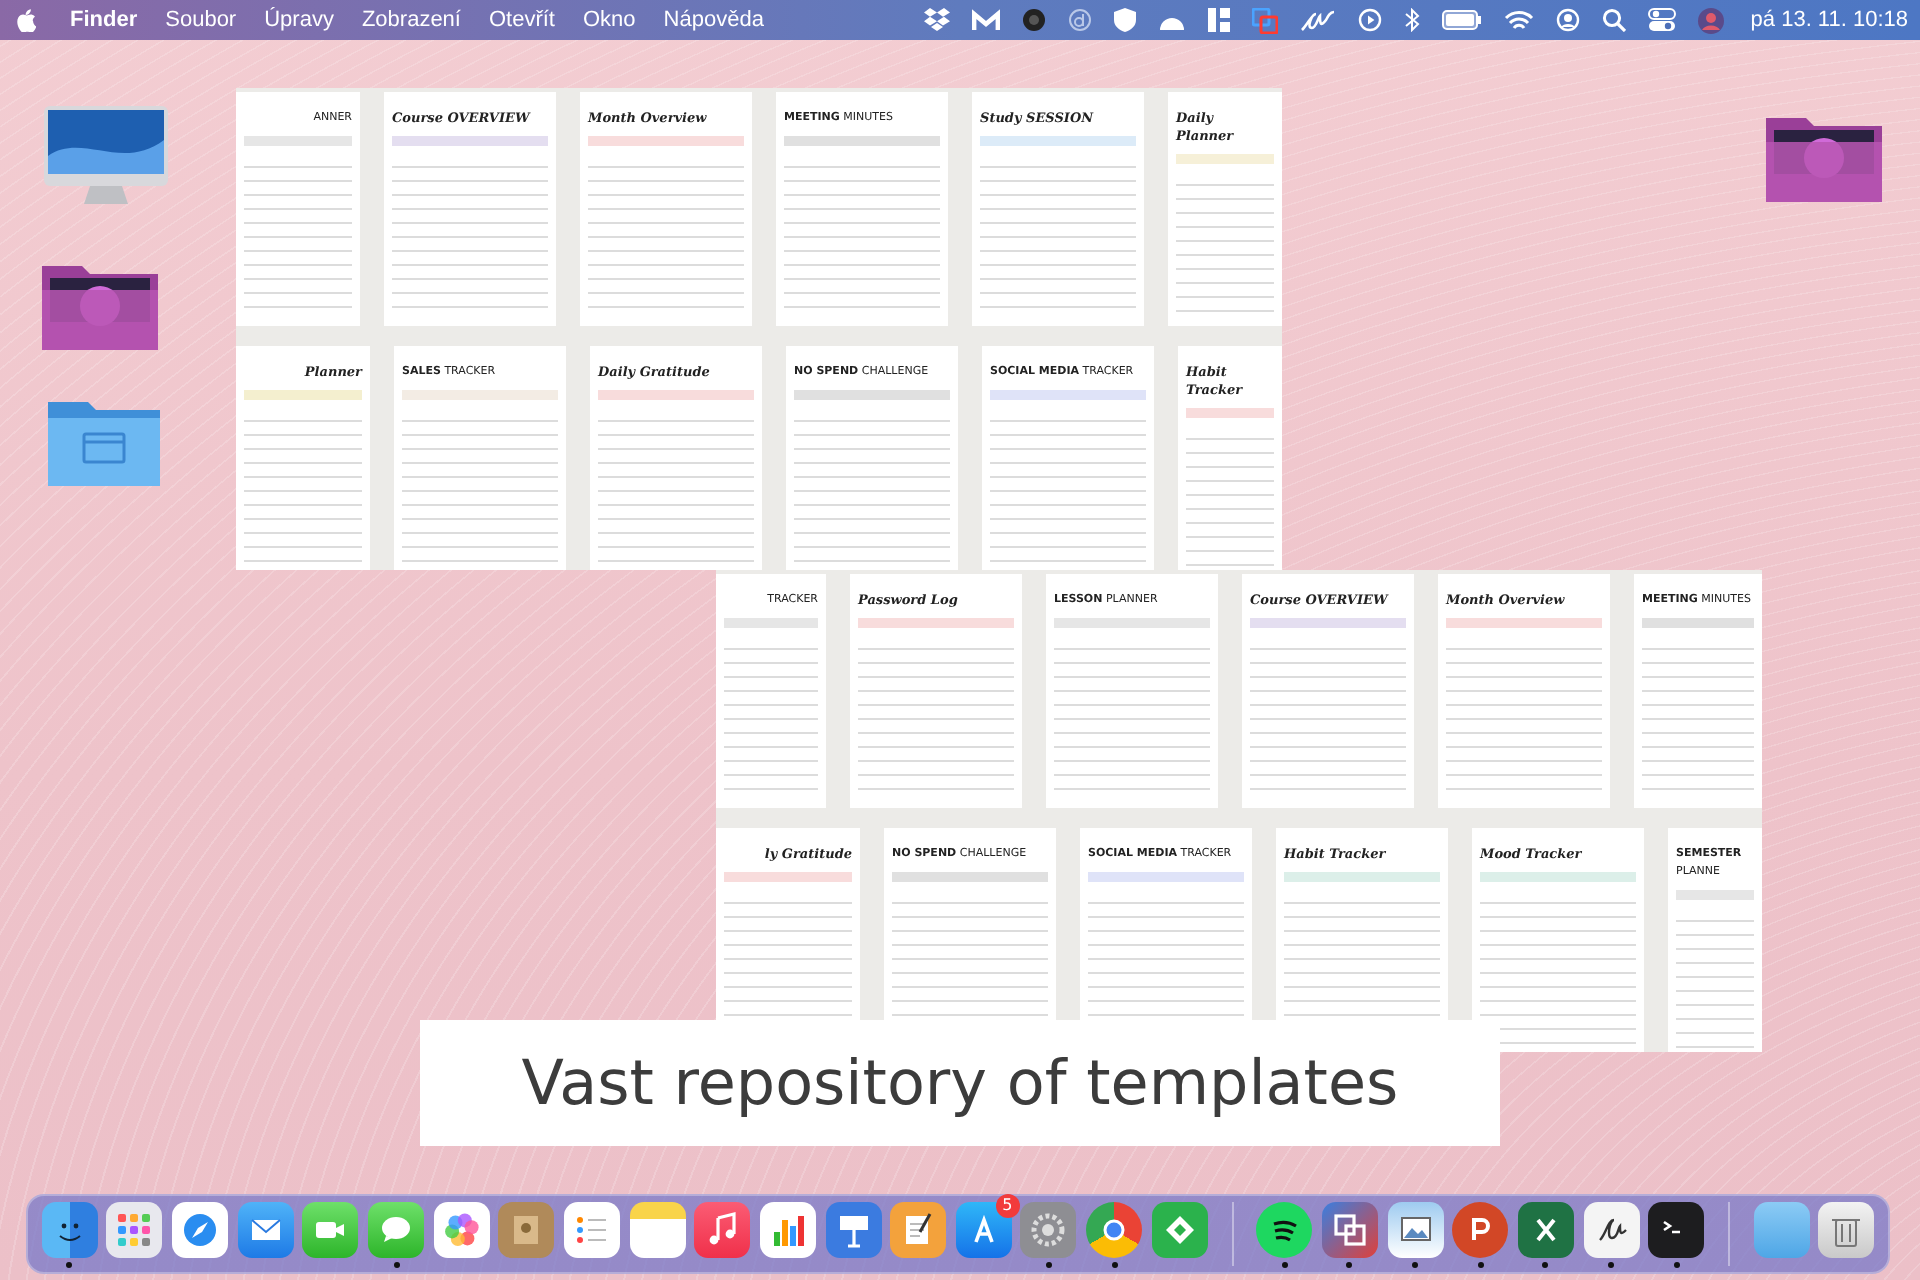 This screenshot has width=1920, height=1280. I want to click on notification-badge: 5, so click(1007, 1206).